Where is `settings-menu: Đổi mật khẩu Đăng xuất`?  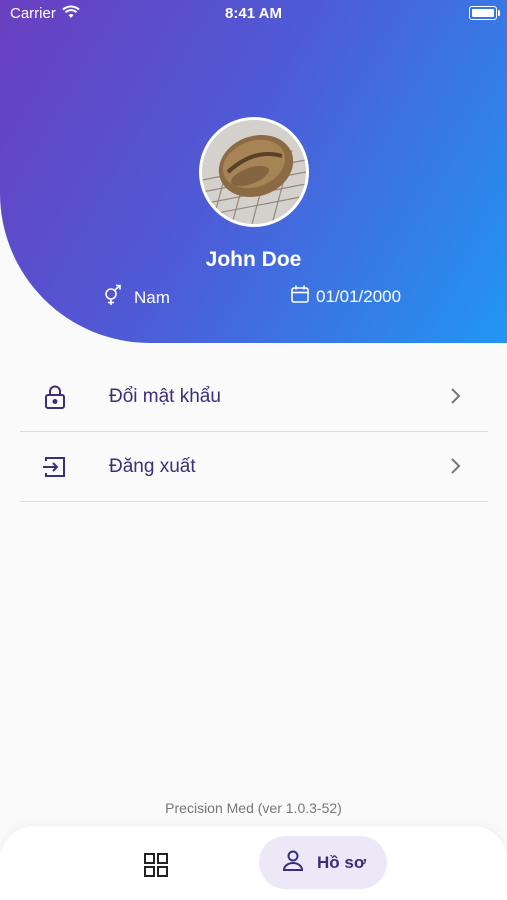
settings-menu: Đổi mật khẩu Đăng xuất is located at coordinates (254, 432).